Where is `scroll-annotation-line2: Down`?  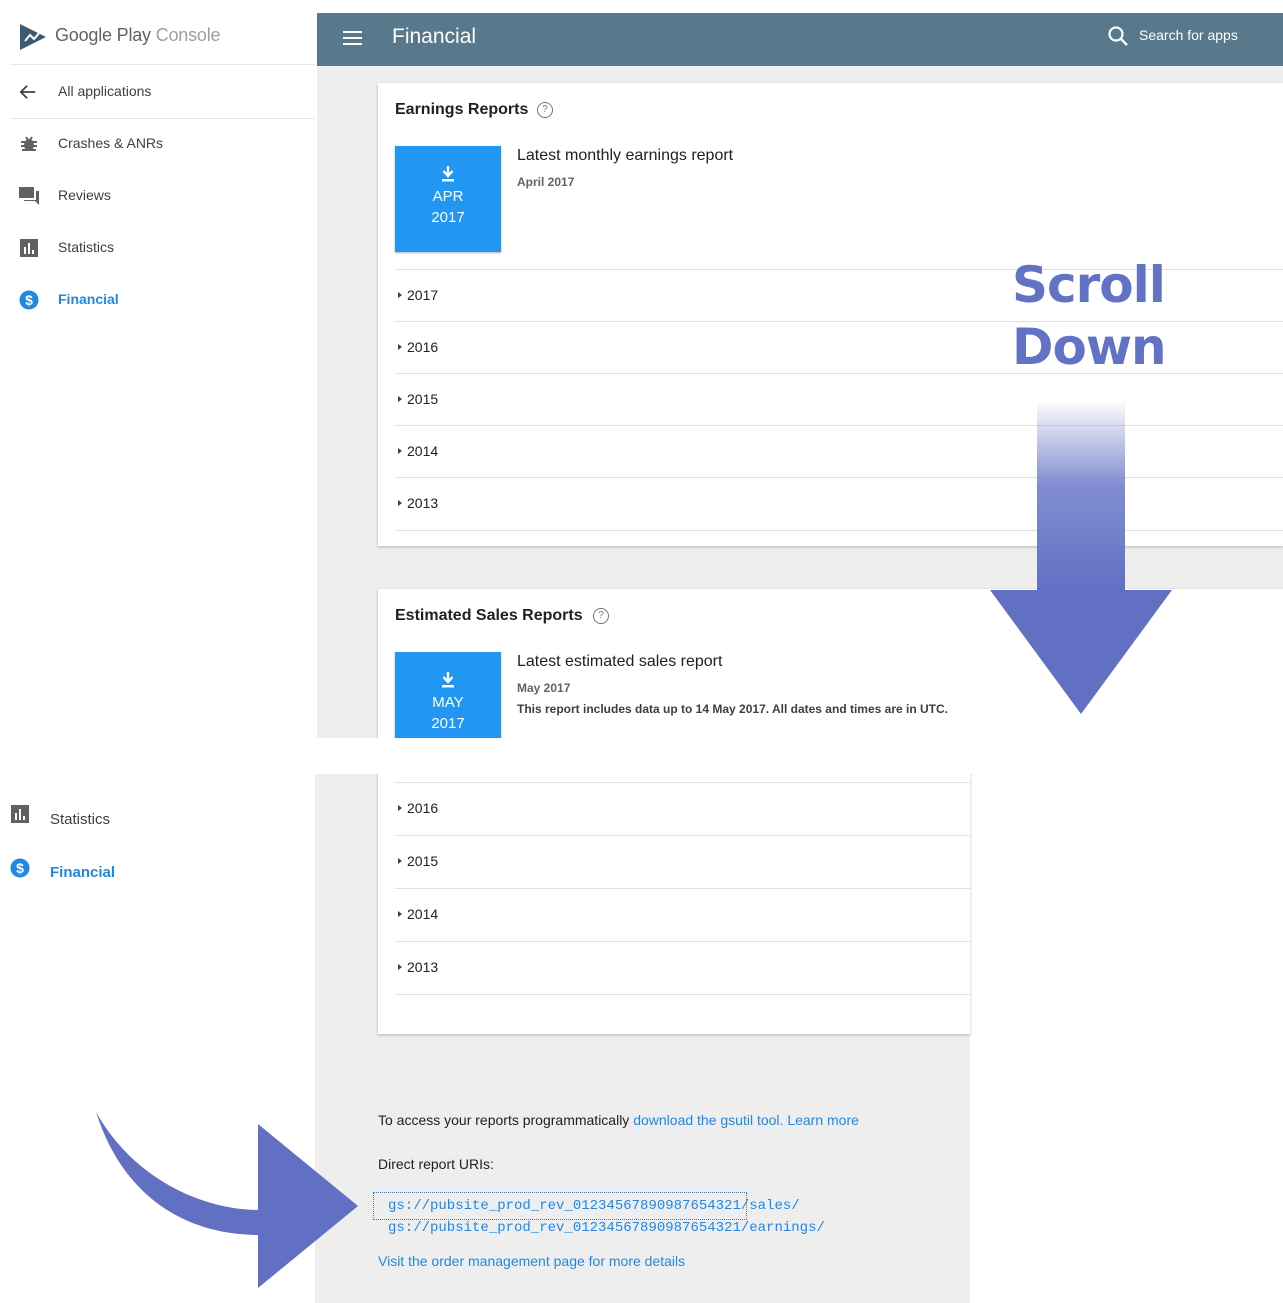 scroll-annotation-line2: Down is located at coordinates (1089, 347).